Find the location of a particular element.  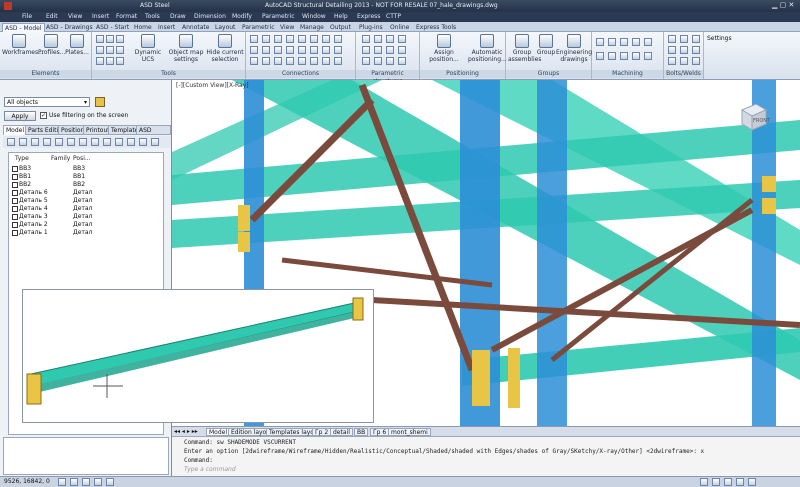

table-row: Деталь 1 Детал is located at coordinates (86, 233).